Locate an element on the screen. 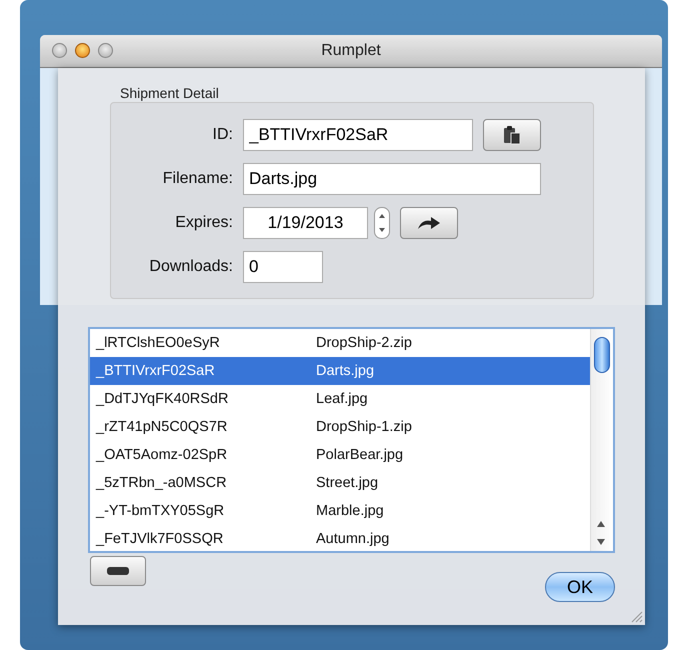  scroll-bar is located at coordinates (601, 440).